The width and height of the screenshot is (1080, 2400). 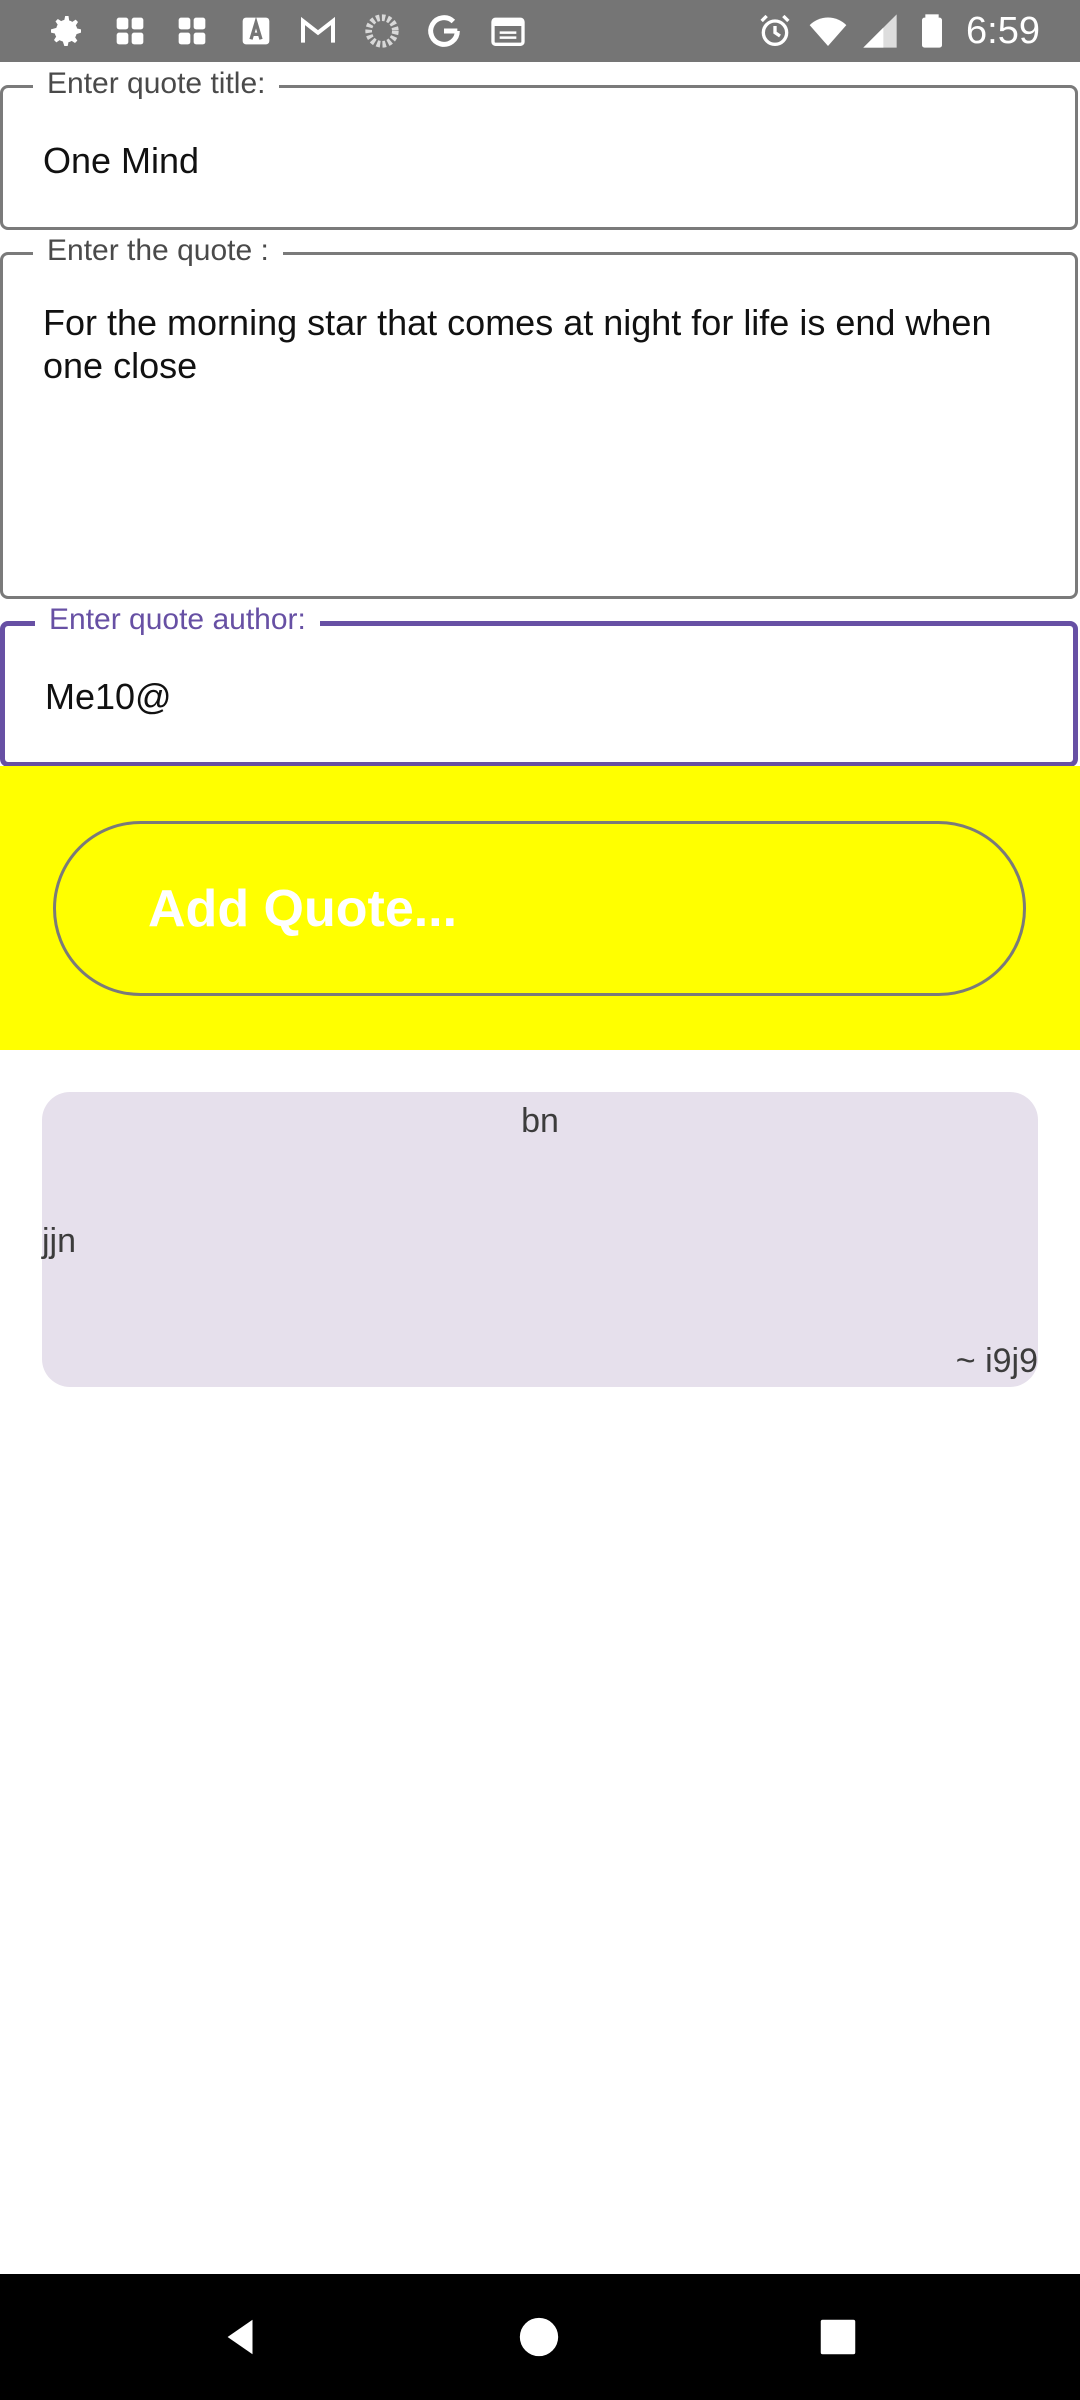 What do you see at coordinates (318, 31) in the screenshot?
I see `gmail-icon` at bounding box center [318, 31].